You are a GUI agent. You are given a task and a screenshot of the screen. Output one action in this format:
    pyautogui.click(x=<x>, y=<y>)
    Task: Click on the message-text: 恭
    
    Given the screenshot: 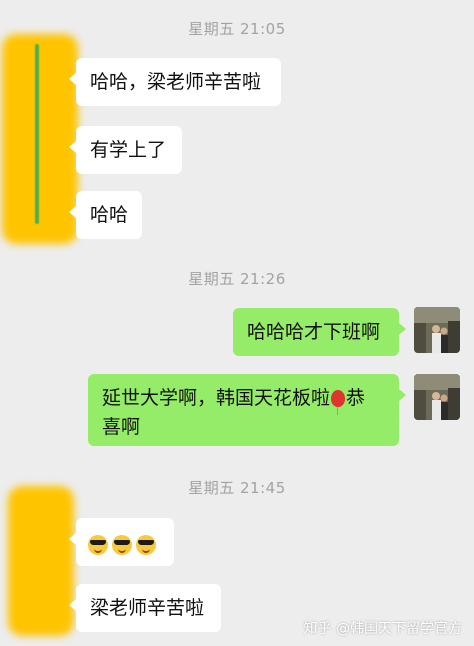 What is the action you would take?
    pyautogui.click(x=356, y=398)
    